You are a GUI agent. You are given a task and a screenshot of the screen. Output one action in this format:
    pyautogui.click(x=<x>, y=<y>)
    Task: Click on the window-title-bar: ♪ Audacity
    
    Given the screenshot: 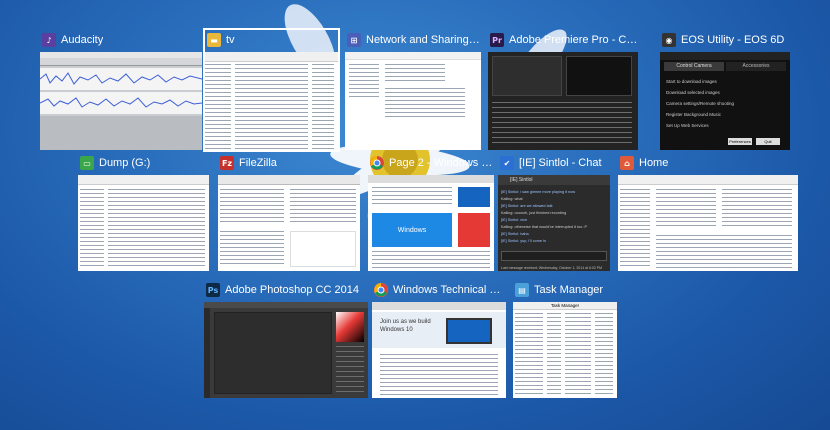 What is the action you would take?
    pyautogui.click(x=121, y=40)
    